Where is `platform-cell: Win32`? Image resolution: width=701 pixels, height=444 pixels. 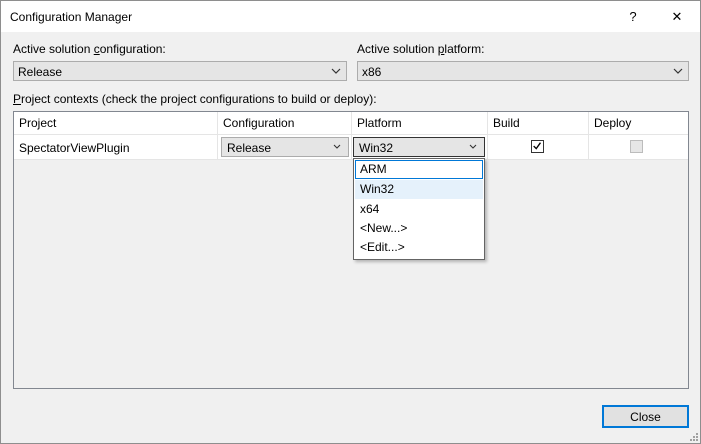 platform-cell: Win32 is located at coordinates (420, 147).